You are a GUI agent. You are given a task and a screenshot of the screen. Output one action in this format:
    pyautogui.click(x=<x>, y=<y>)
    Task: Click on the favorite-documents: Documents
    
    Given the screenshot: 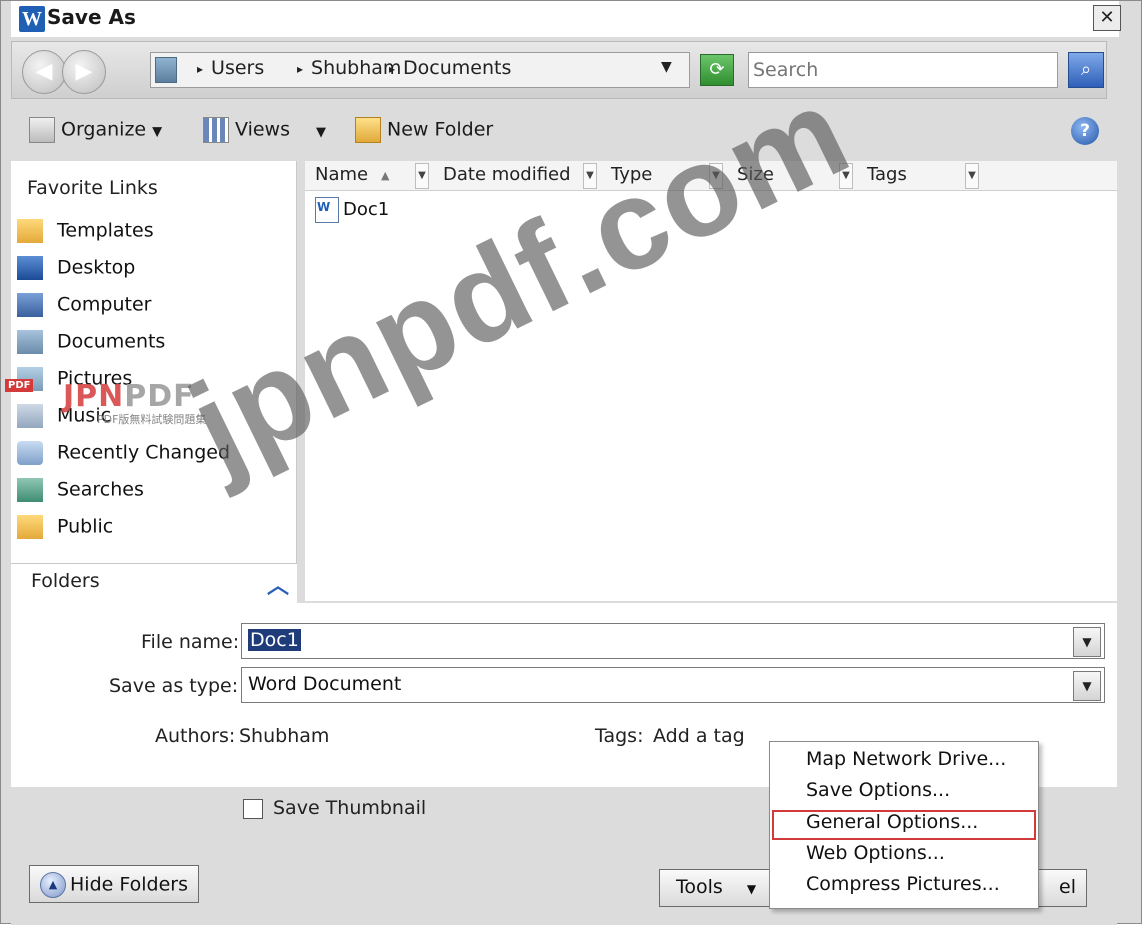 What is the action you would take?
    pyautogui.click(x=91, y=345)
    